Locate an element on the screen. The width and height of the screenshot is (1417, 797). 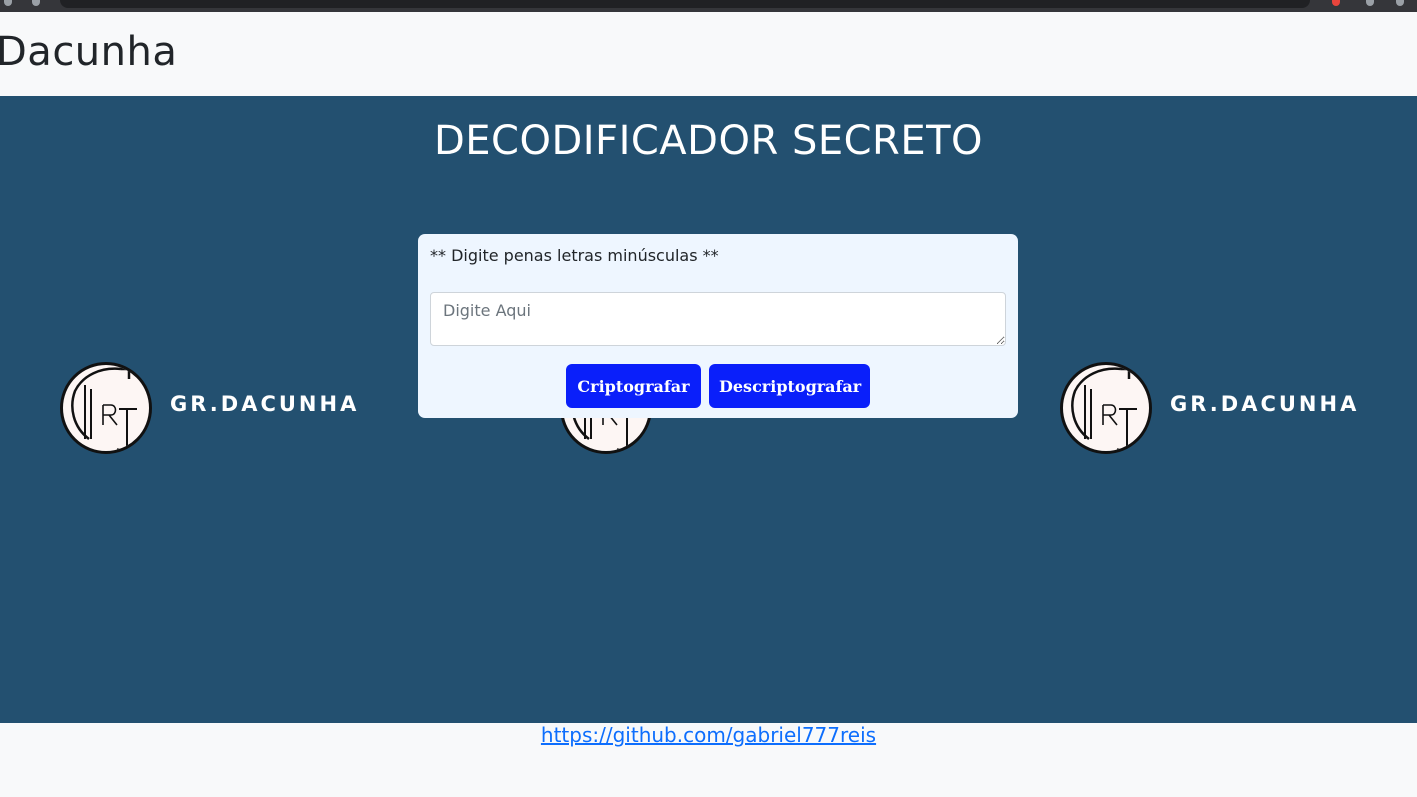
page-title: DECODIFICADOR SECRETO is located at coordinates (708, 141).